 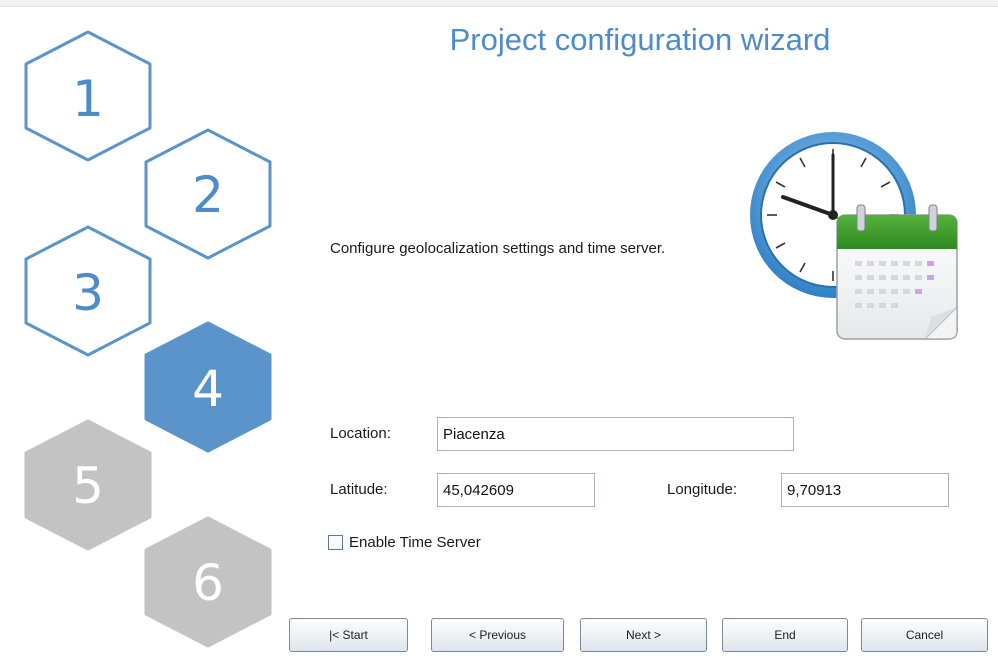 I want to click on step-5-hexagon: 5, so click(x=88, y=485).